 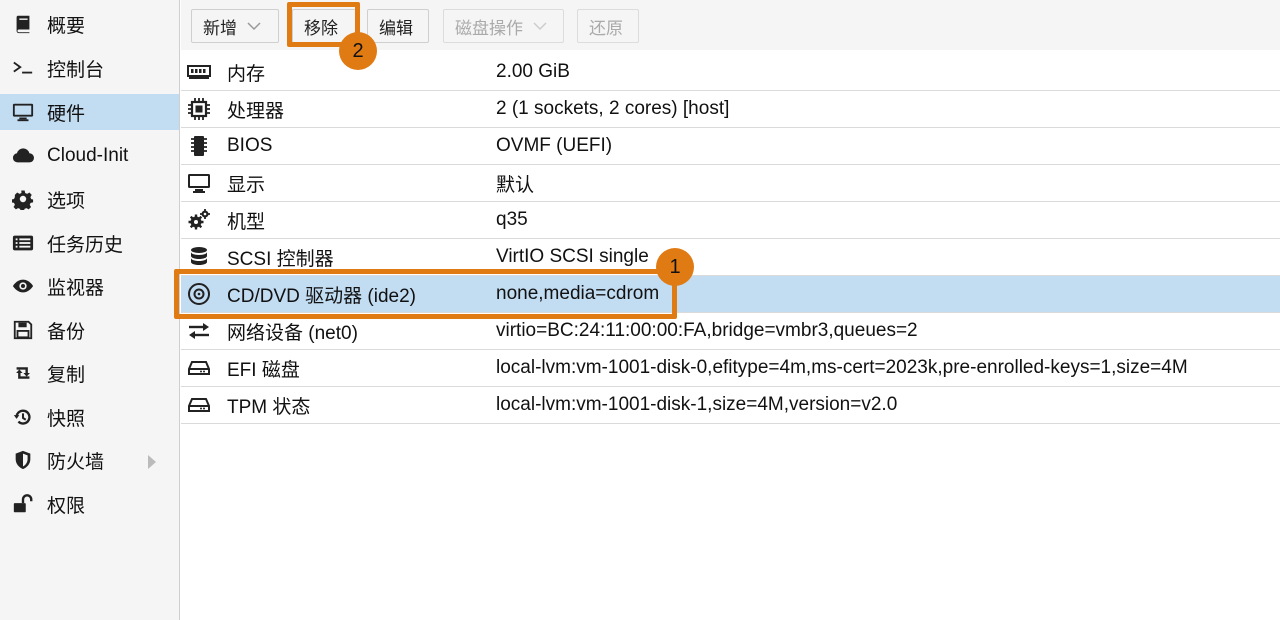 I want to click on row-value: VirtIO SCSI single, so click(x=572, y=256).